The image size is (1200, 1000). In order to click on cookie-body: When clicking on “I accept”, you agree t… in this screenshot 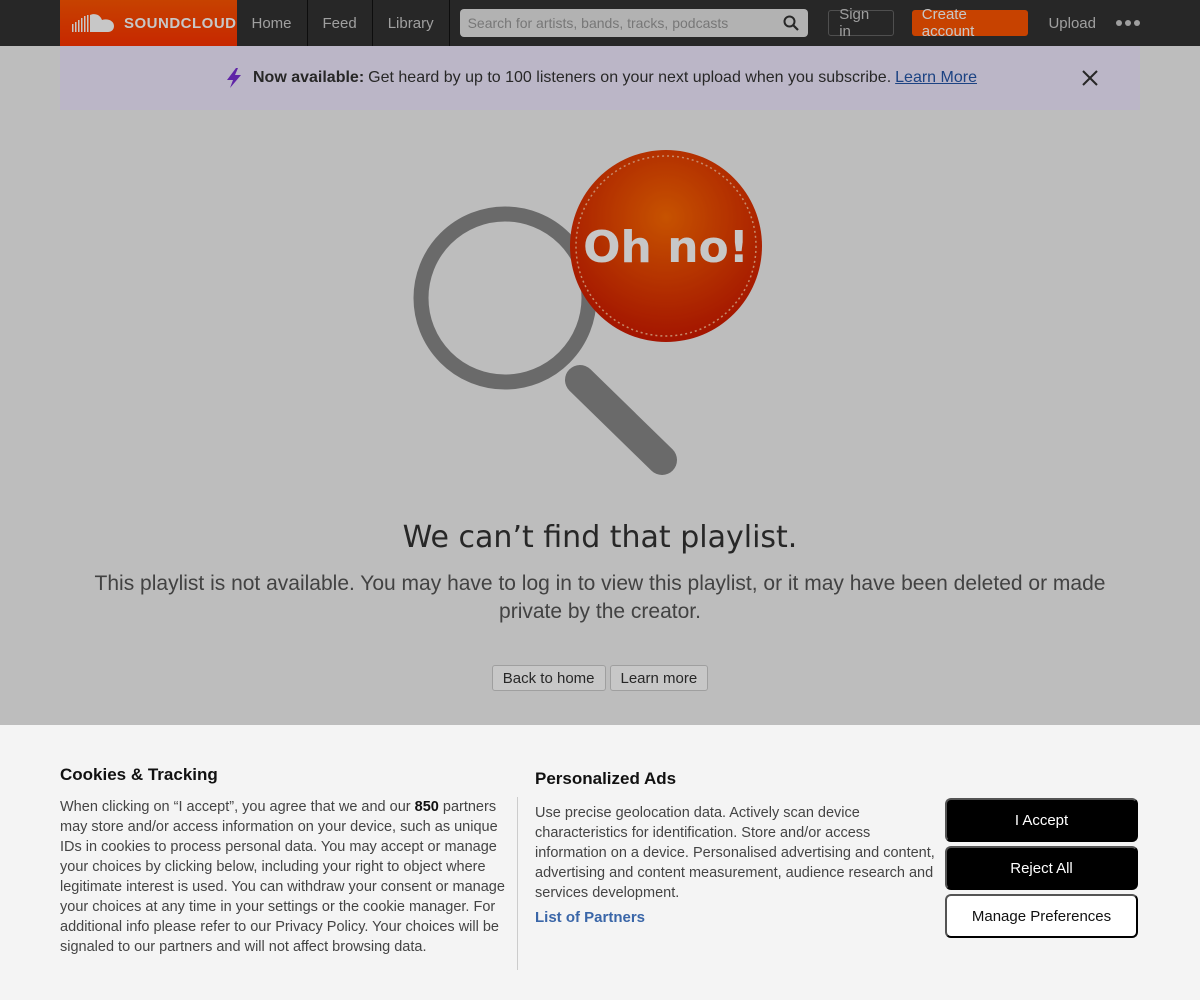, I will do `click(282, 877)`.